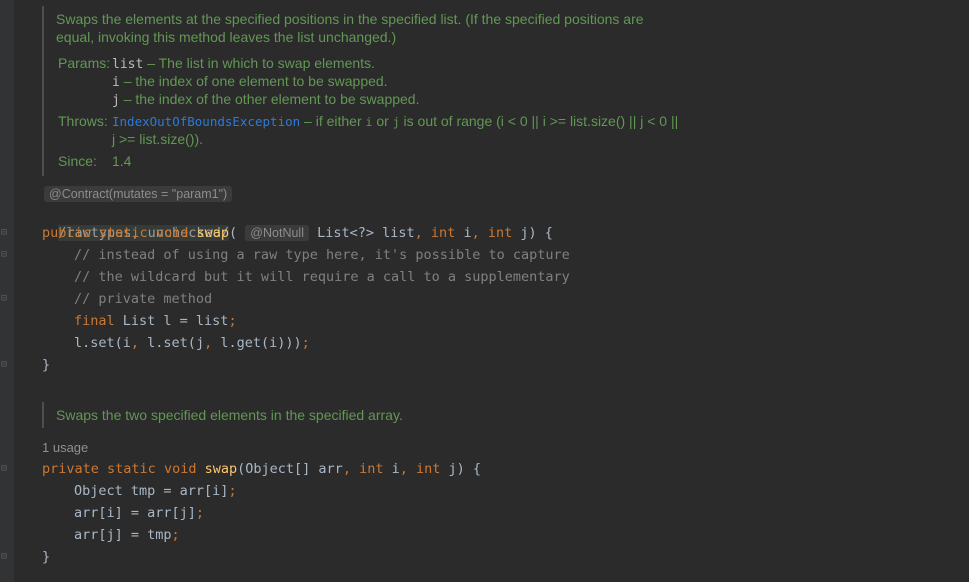 The image size is (969, 582). I want to click on keyword: final, so click(94, 321).